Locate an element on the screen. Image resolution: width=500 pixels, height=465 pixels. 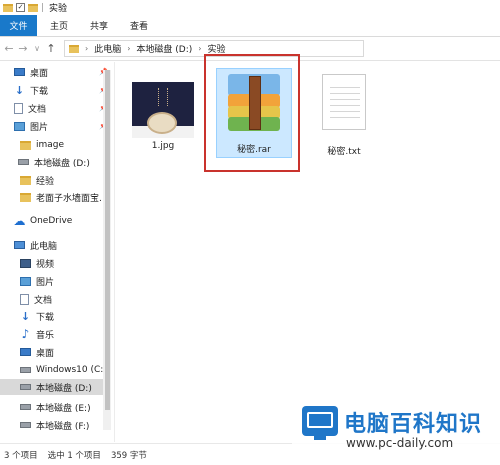
properties-check-icon: ✓ is located at coordinates (20, 7).